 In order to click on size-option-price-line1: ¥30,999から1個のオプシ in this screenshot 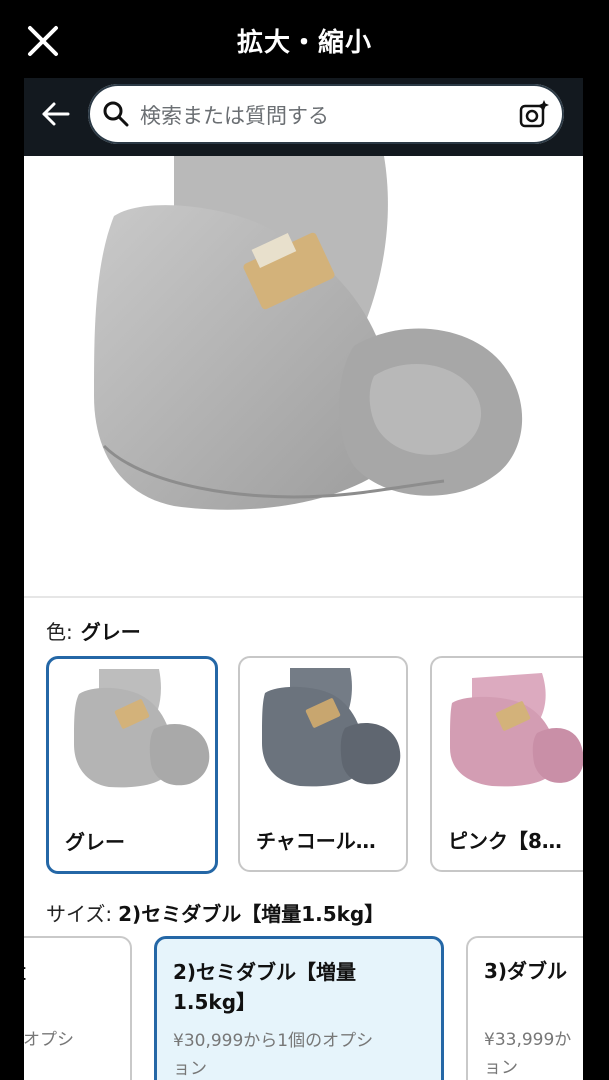, I will do `click(273, 1041)`.